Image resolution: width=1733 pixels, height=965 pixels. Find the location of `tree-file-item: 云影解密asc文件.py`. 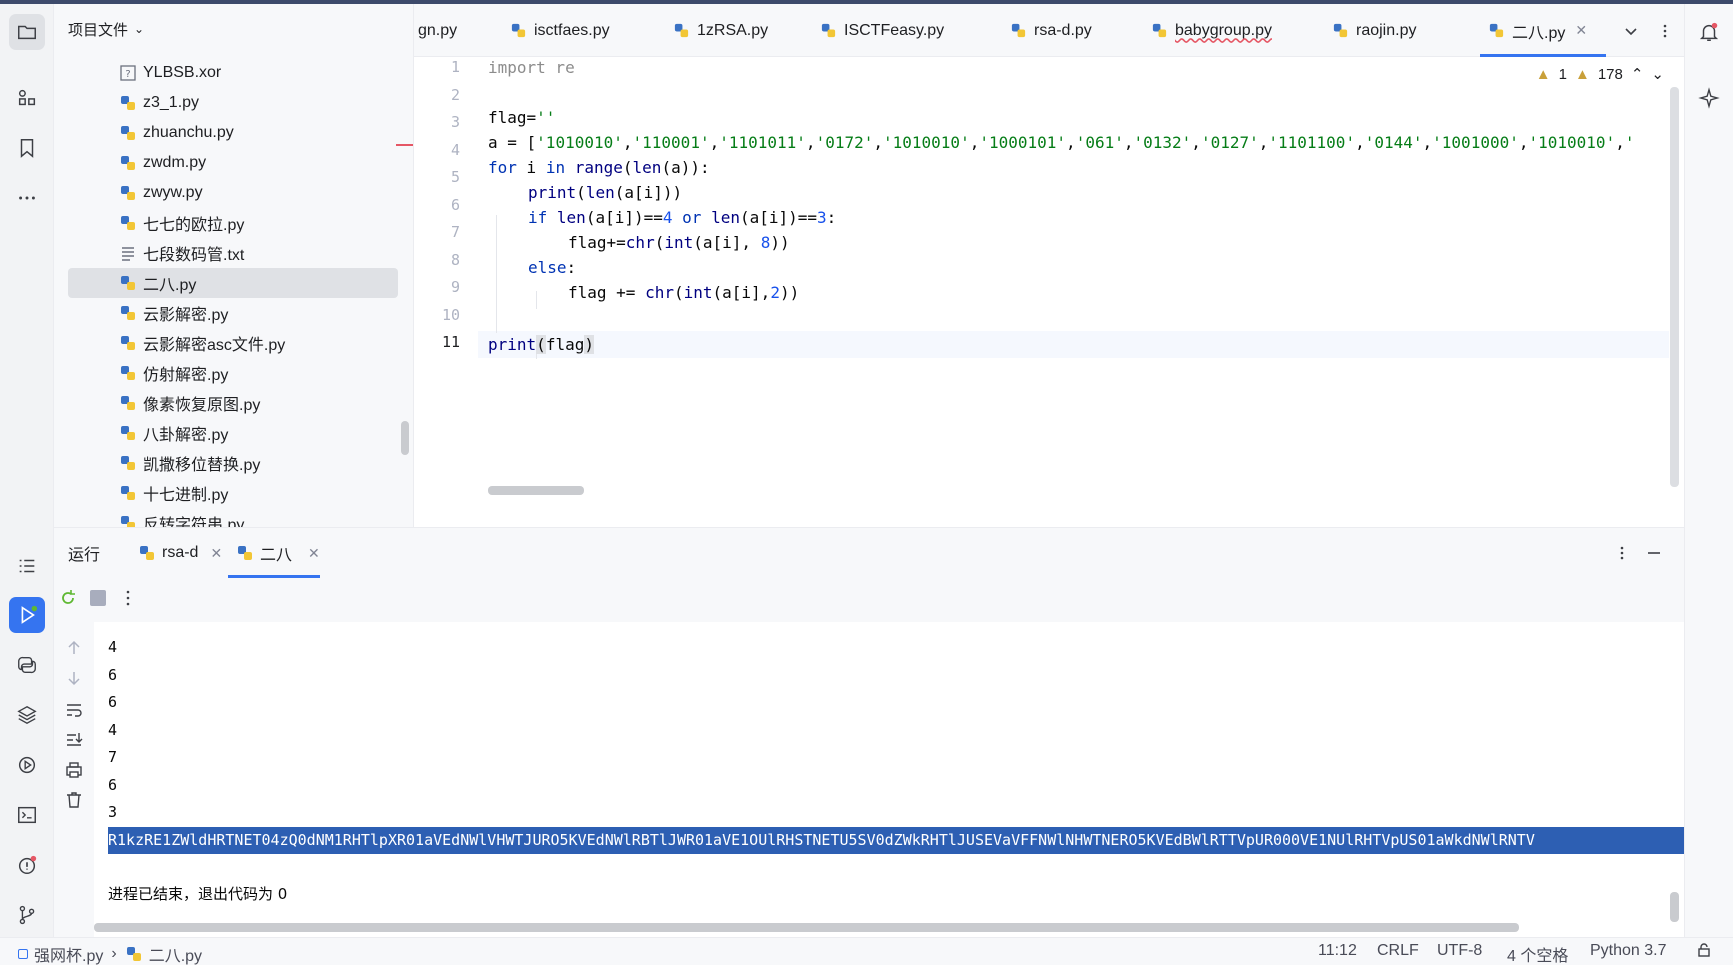

tree-file-item: 云影解密asc文件.py is located at coordinates (233, 343).